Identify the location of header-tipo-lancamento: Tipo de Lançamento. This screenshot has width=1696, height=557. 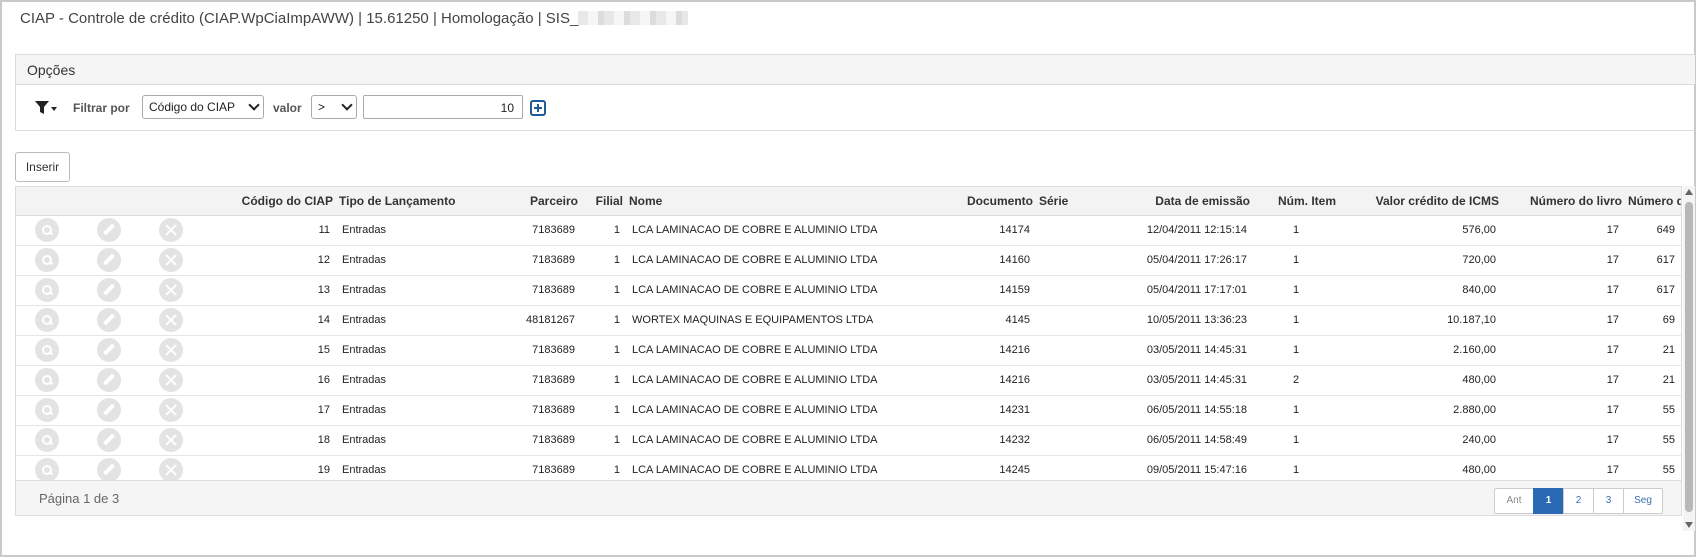
(417, 201).